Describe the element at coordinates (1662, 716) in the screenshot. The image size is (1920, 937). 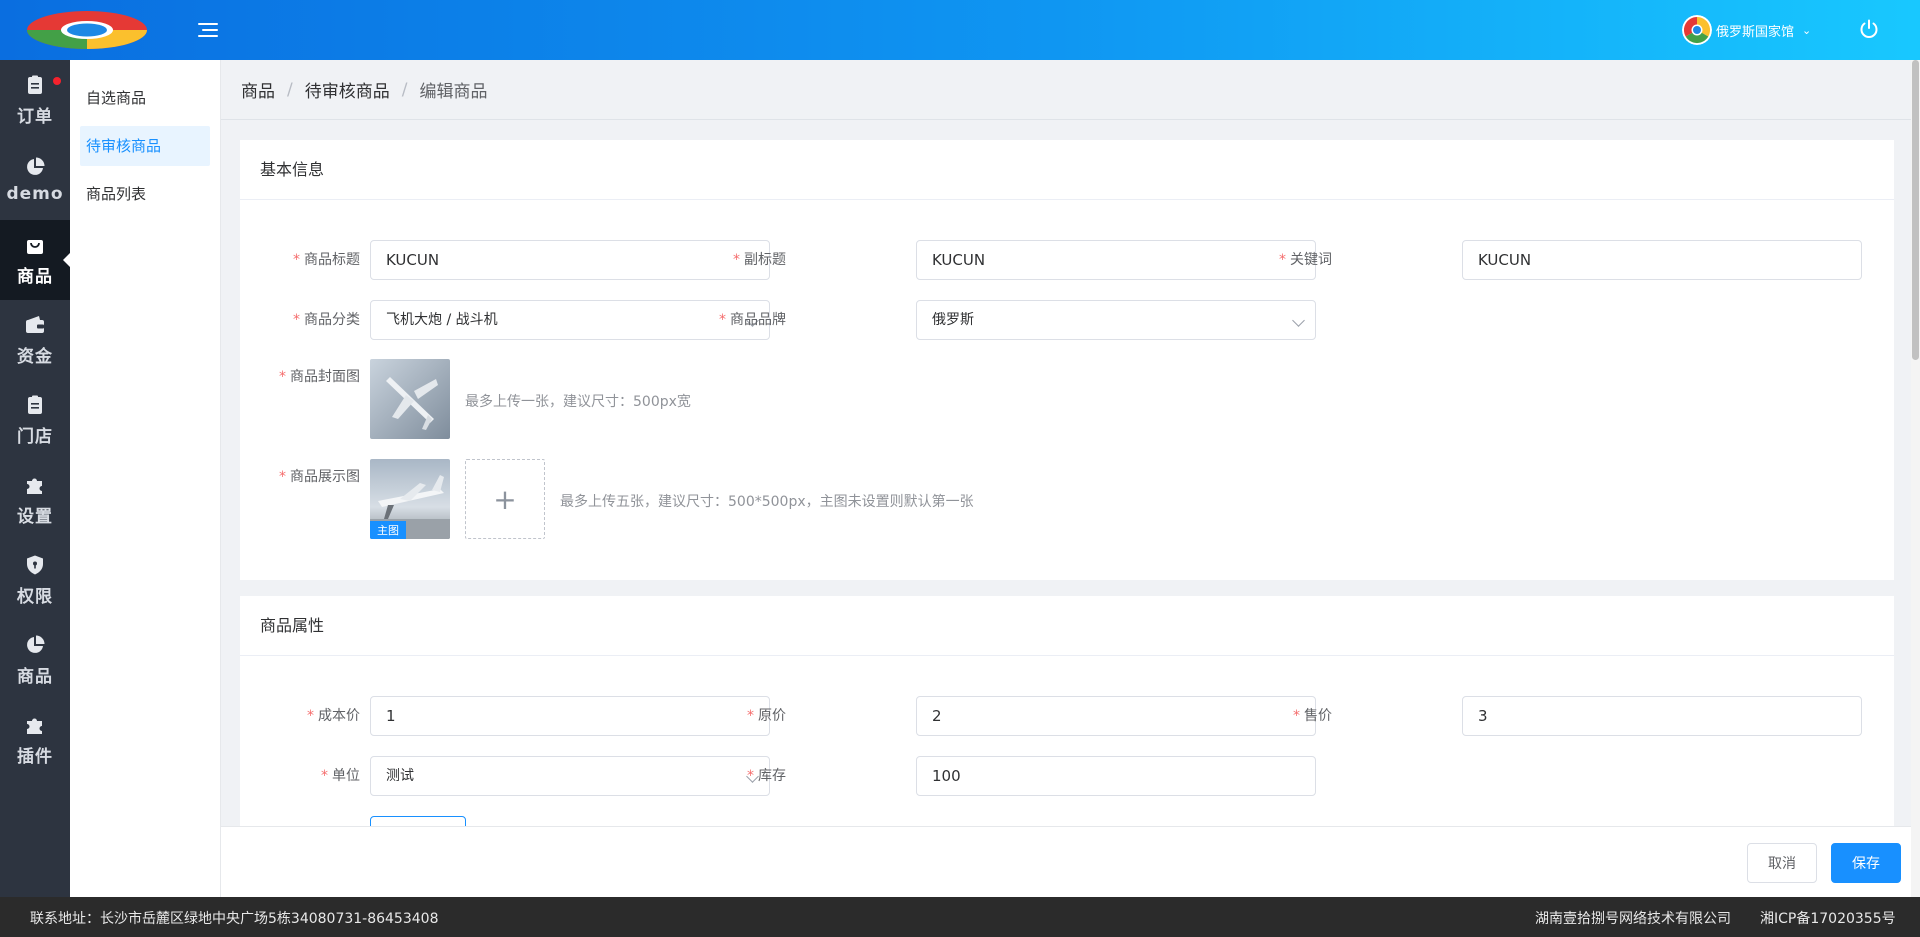
I see `sale-price-input` at that location.